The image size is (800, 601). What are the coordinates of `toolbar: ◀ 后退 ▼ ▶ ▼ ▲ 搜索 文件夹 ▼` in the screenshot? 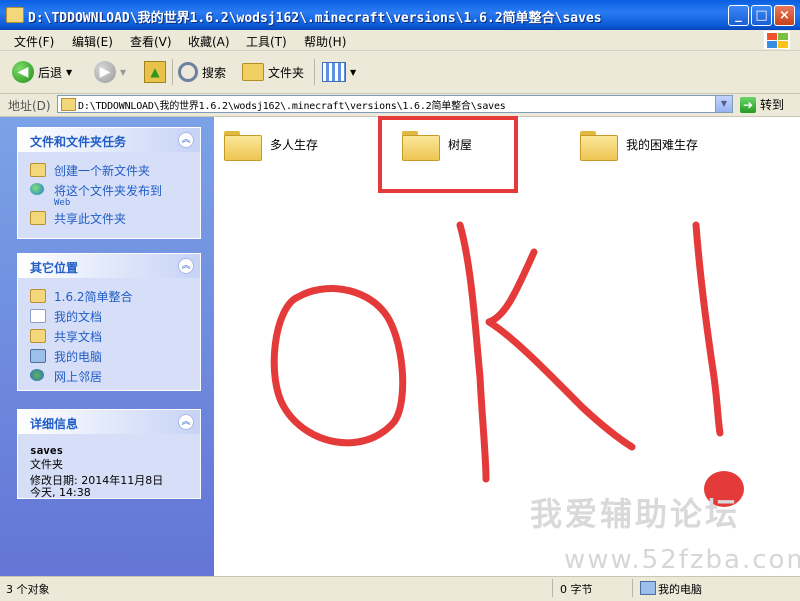 It's located at (400, 72).